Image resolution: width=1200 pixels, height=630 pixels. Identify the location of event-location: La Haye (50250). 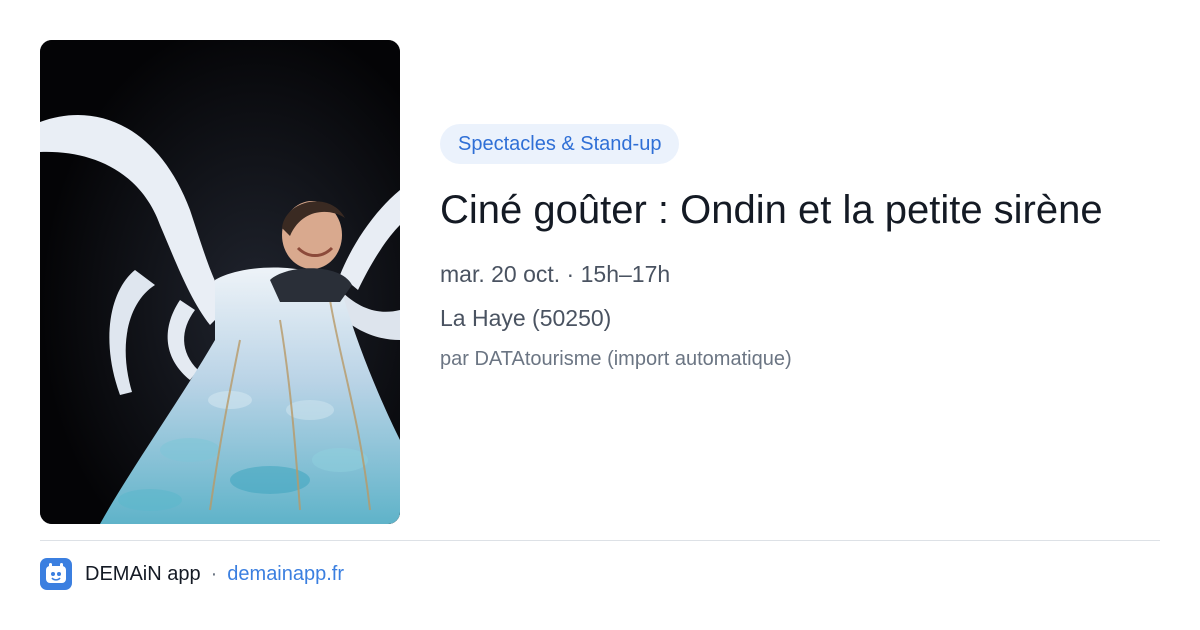
(526, 318).